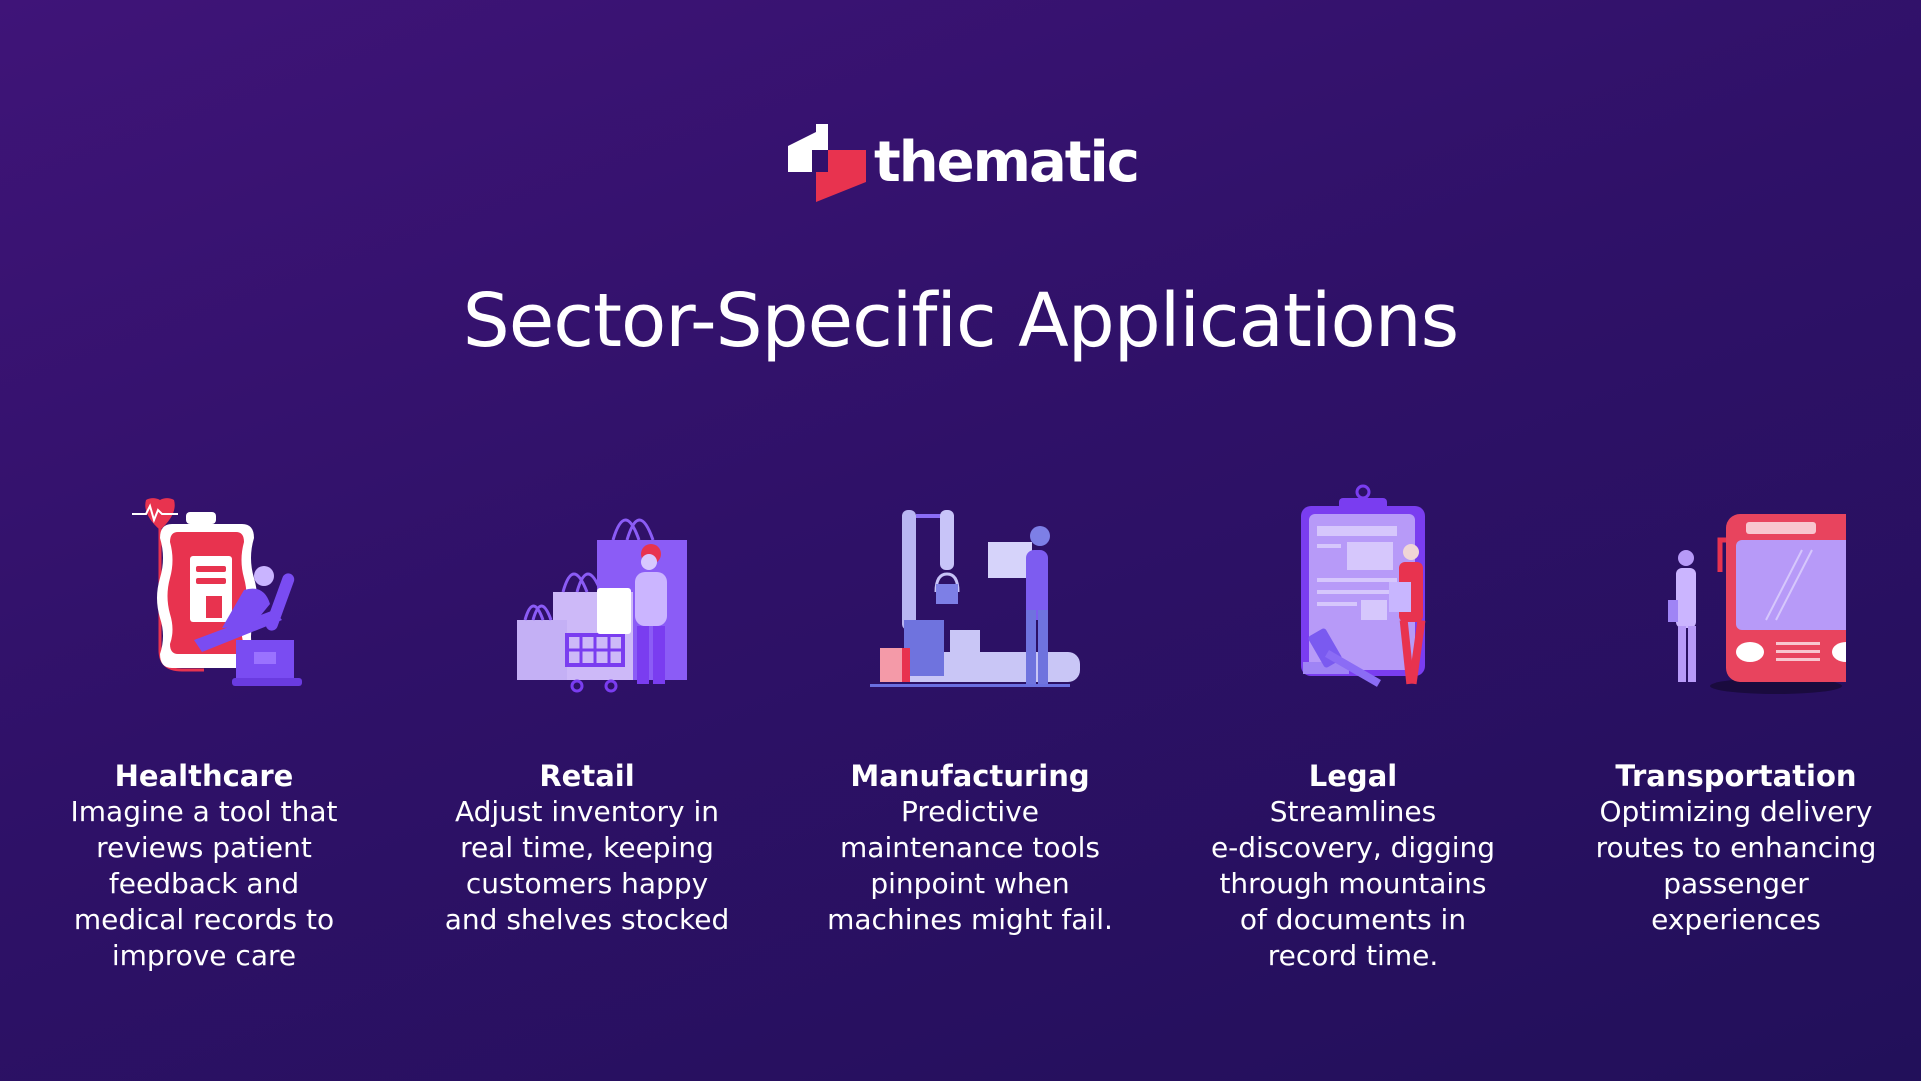 Image resolution: width=1921 pixels, height=1081 pixels. I want to click on sector-description-line: through mountains, so click(1353, 883).